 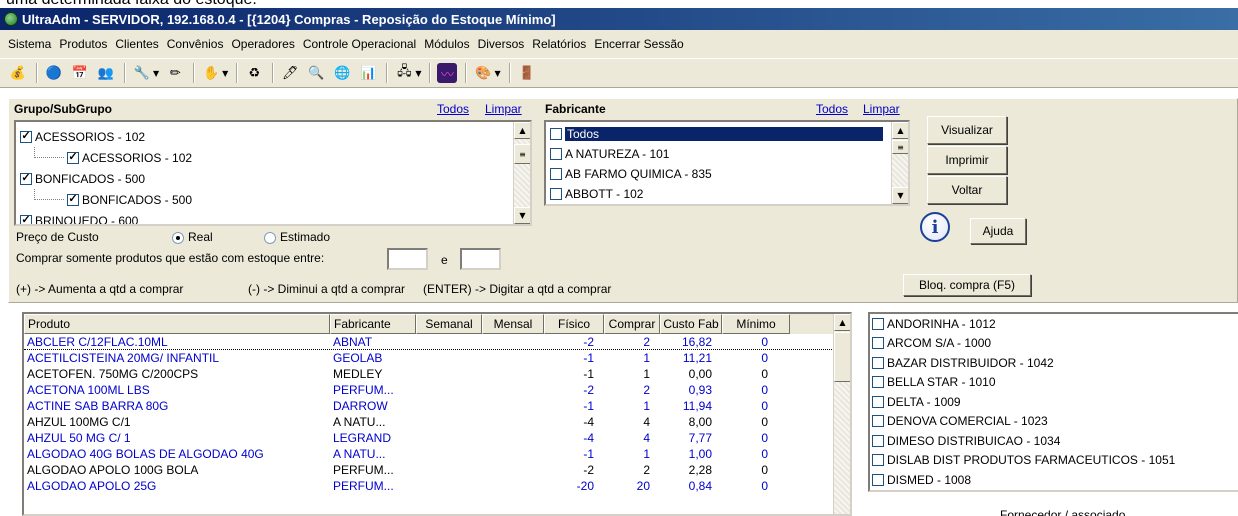 I want to click on toolbar-refresh-icon: ♻, so click(x=254, y=73).